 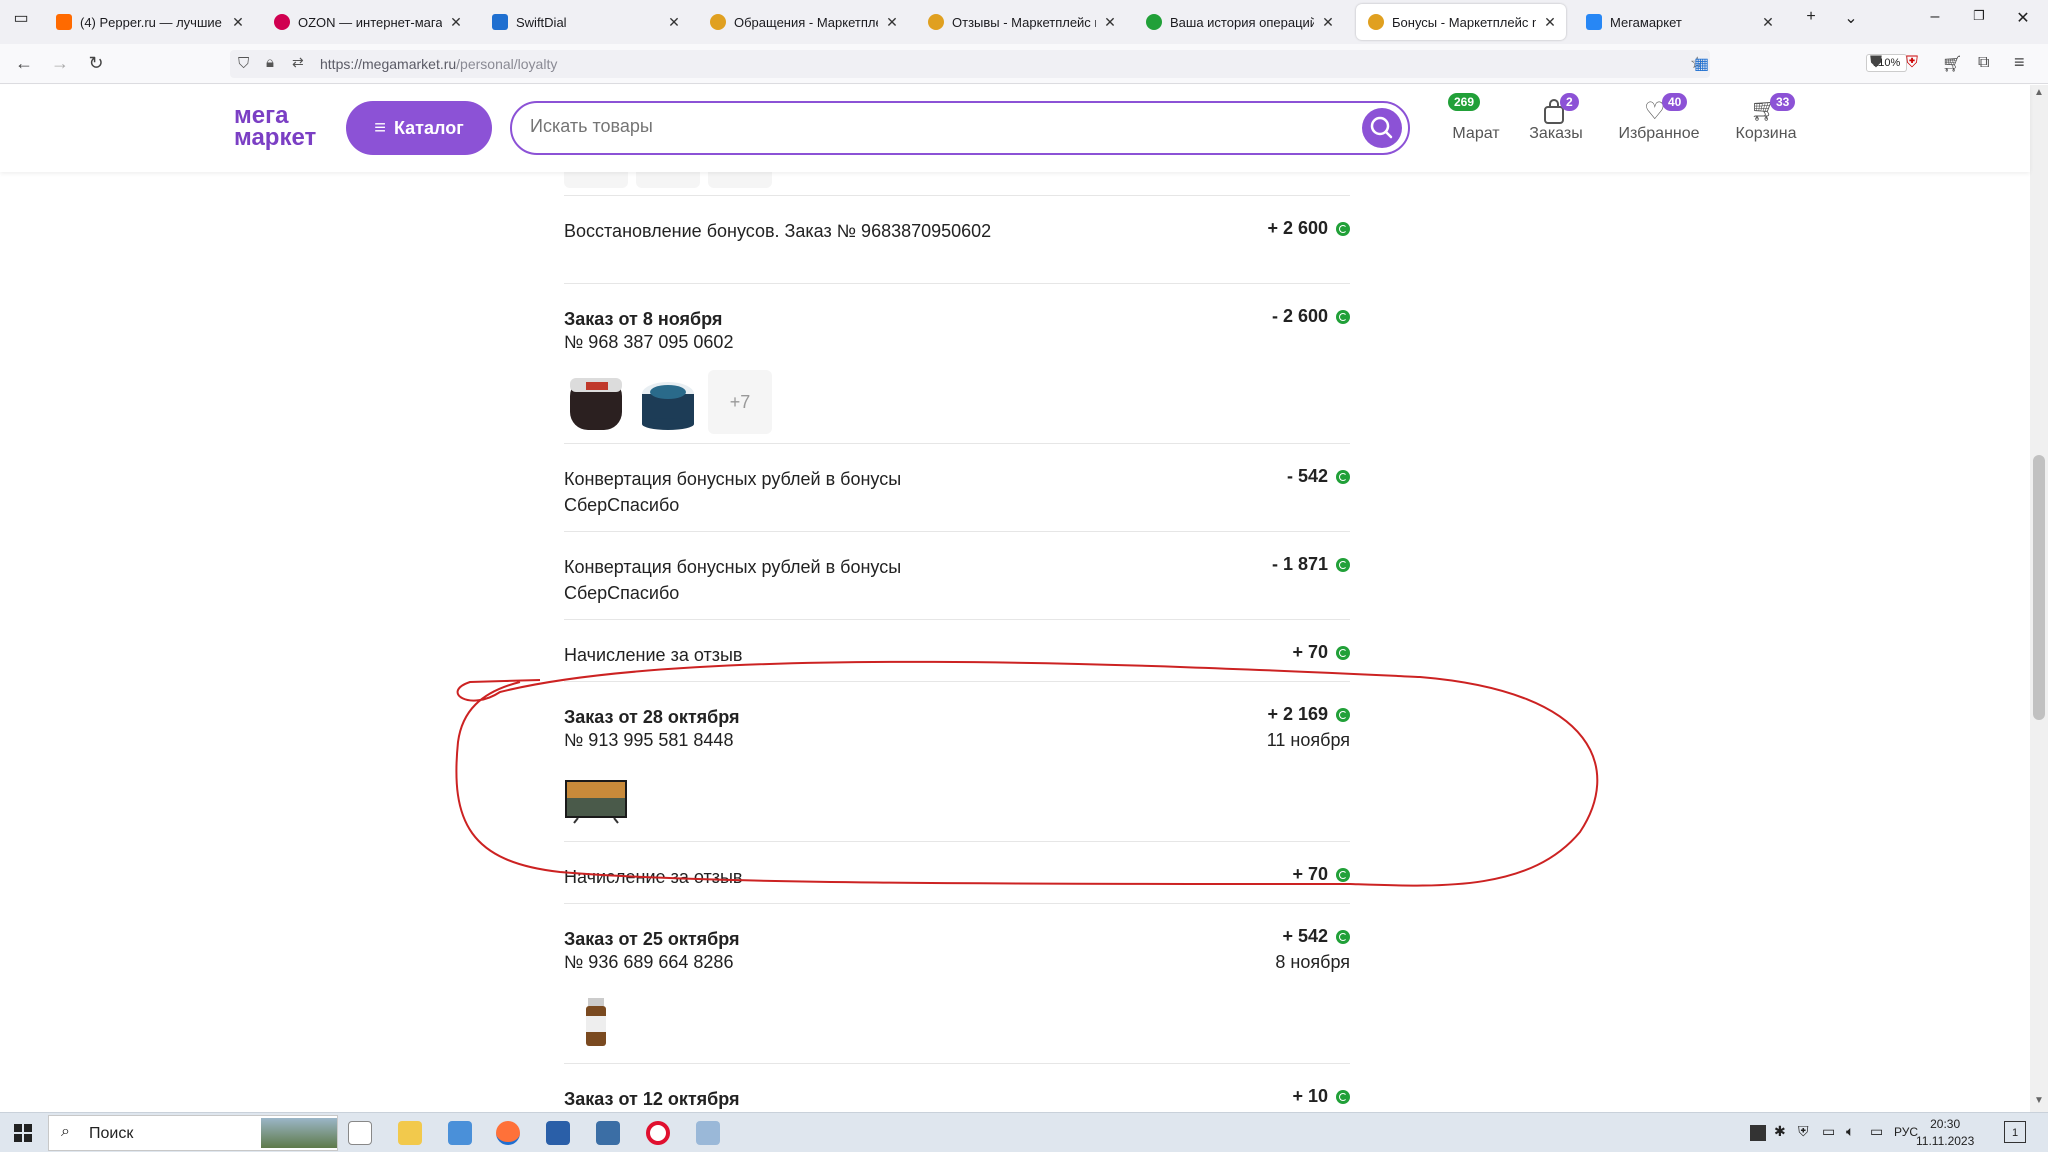 I want to click on heart-icon: ♡ 40, so click(x=1659, y=109).